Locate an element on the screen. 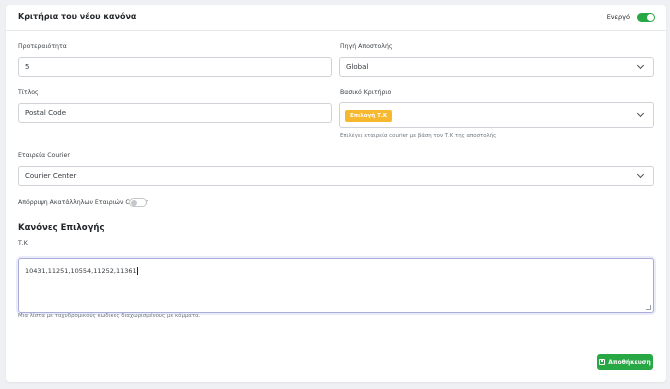  save-button: Αποθήκευση is located at coordinates (625, 362).